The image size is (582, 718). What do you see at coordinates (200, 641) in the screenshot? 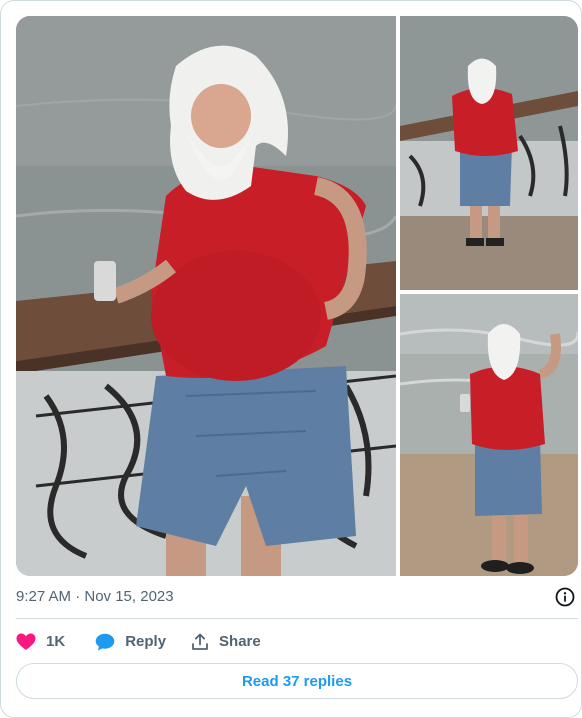
I see `share-upload-icon` at bounding box center [200, 641].